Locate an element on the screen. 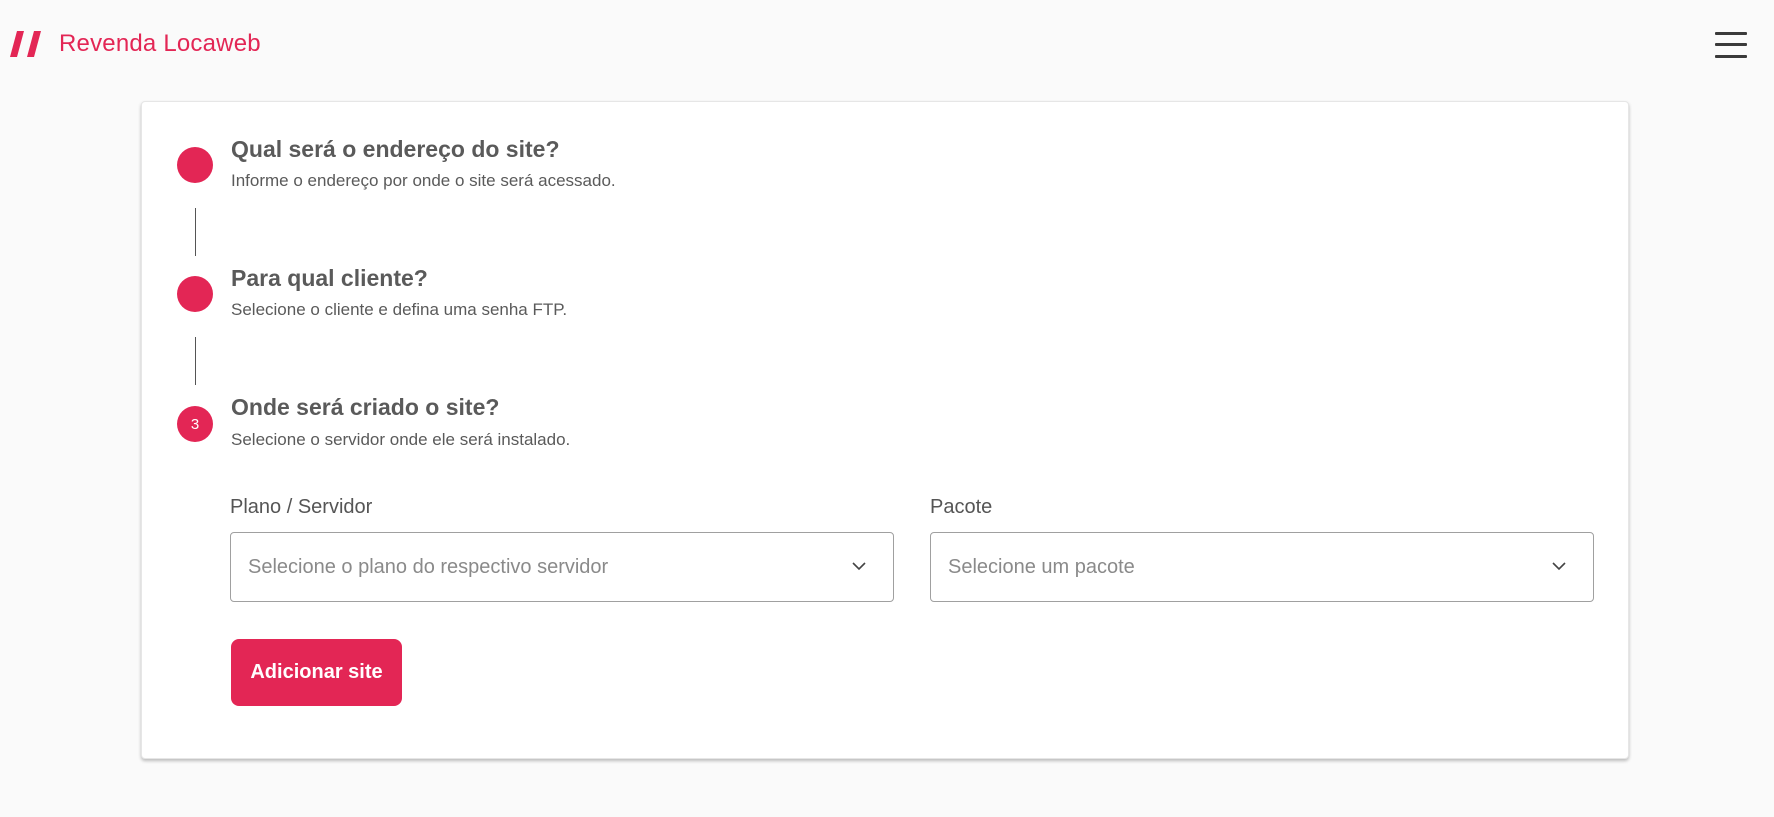 The height and width of the screenshot is (817, 1774). plano-servidor-select: Selecione o plano do respectivo servidor is located at coordinates (562, 567).